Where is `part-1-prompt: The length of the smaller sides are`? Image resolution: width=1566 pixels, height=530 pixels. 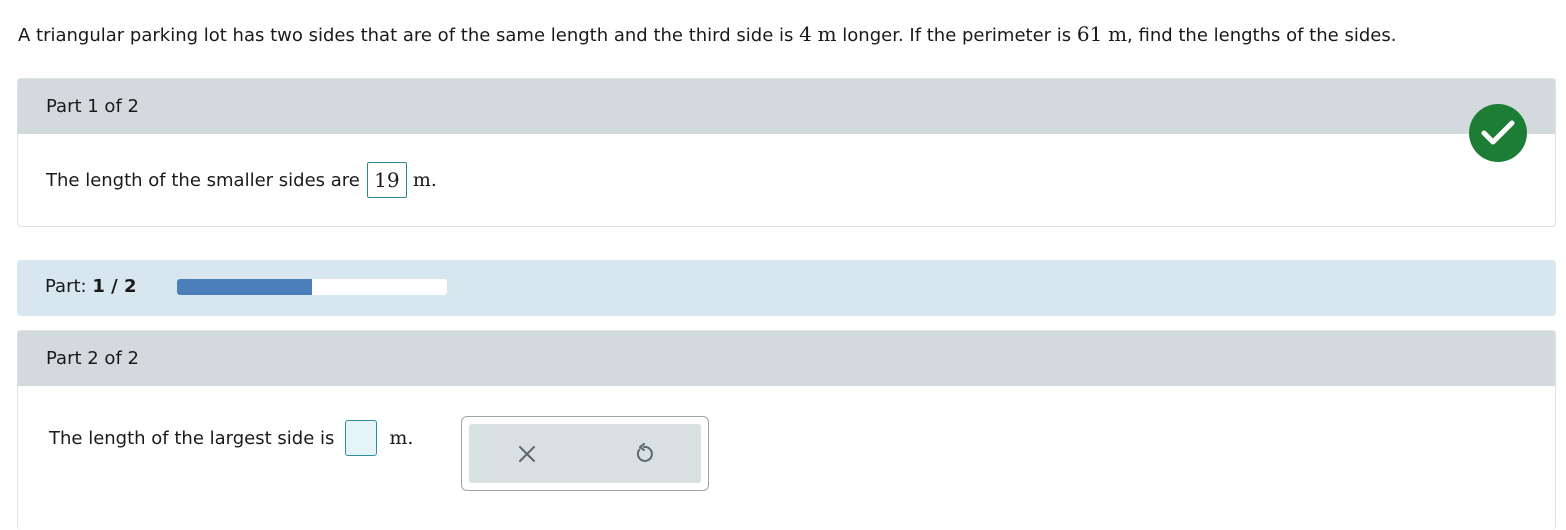
part-1-prompt: The length of the smaller sides are is located at coordinates (203, 180).